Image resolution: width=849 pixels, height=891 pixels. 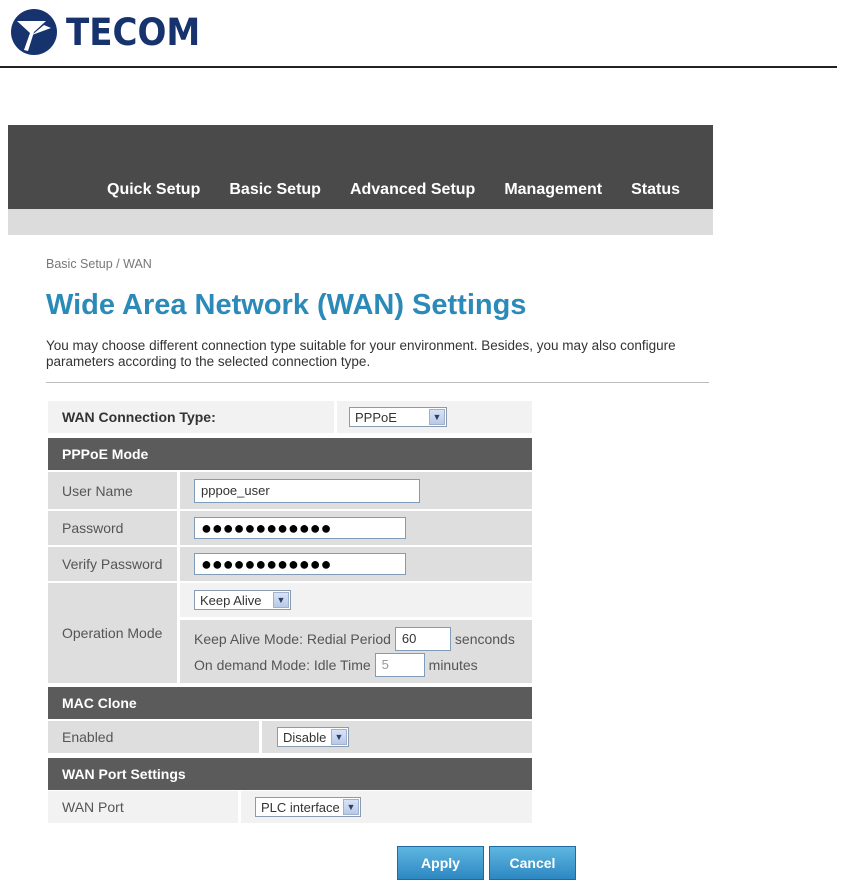 I want to click on idle-time-input: 5, so click(x=399, y=664).